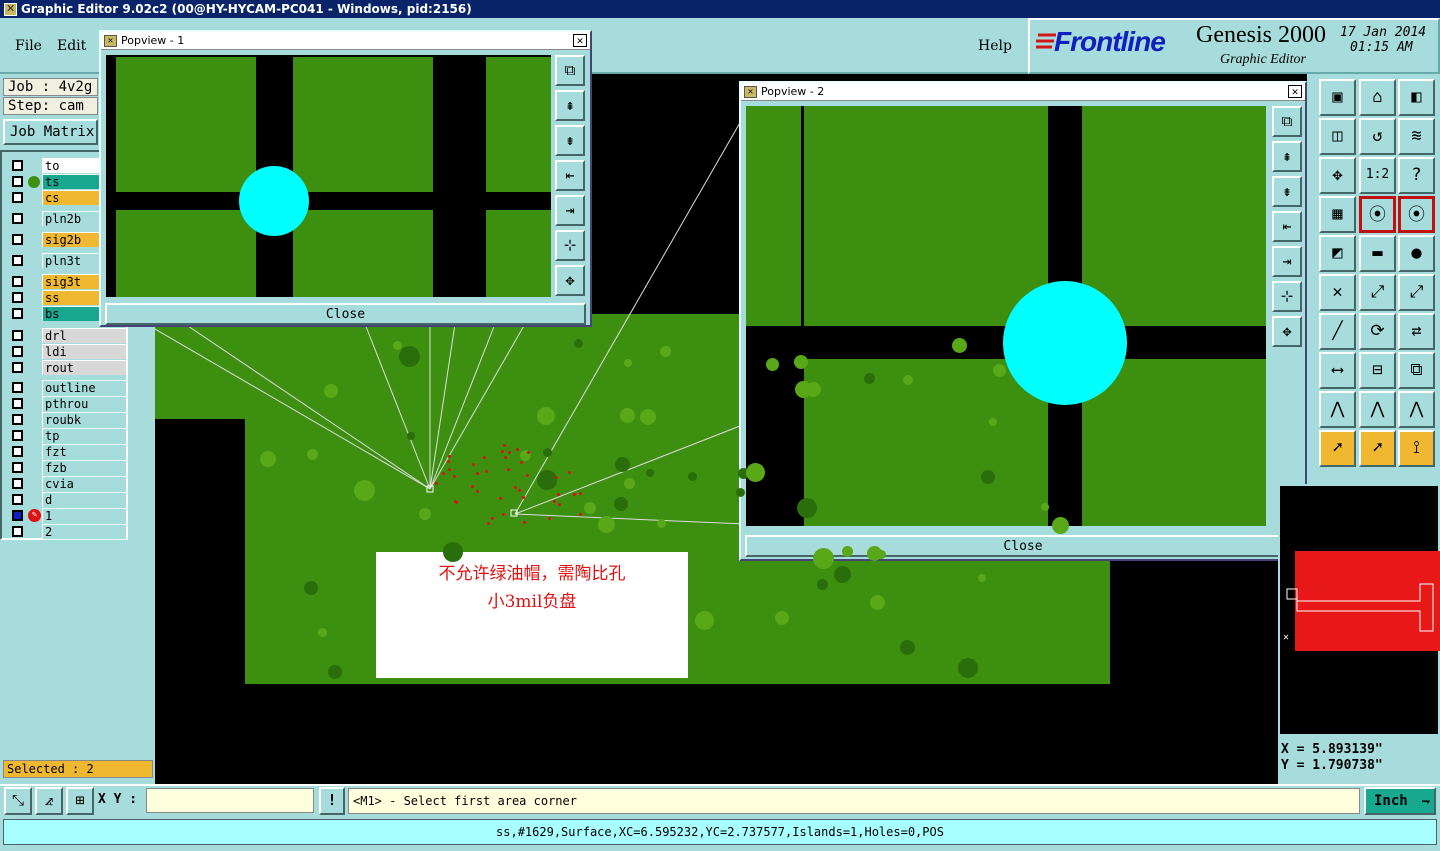 The width and height of the screenshot is (1440, 851). What do you see at coordinates (1377, 175) in the screenshot?
I see `scale-icon: 1:2` at bounding box center [1377, 175].